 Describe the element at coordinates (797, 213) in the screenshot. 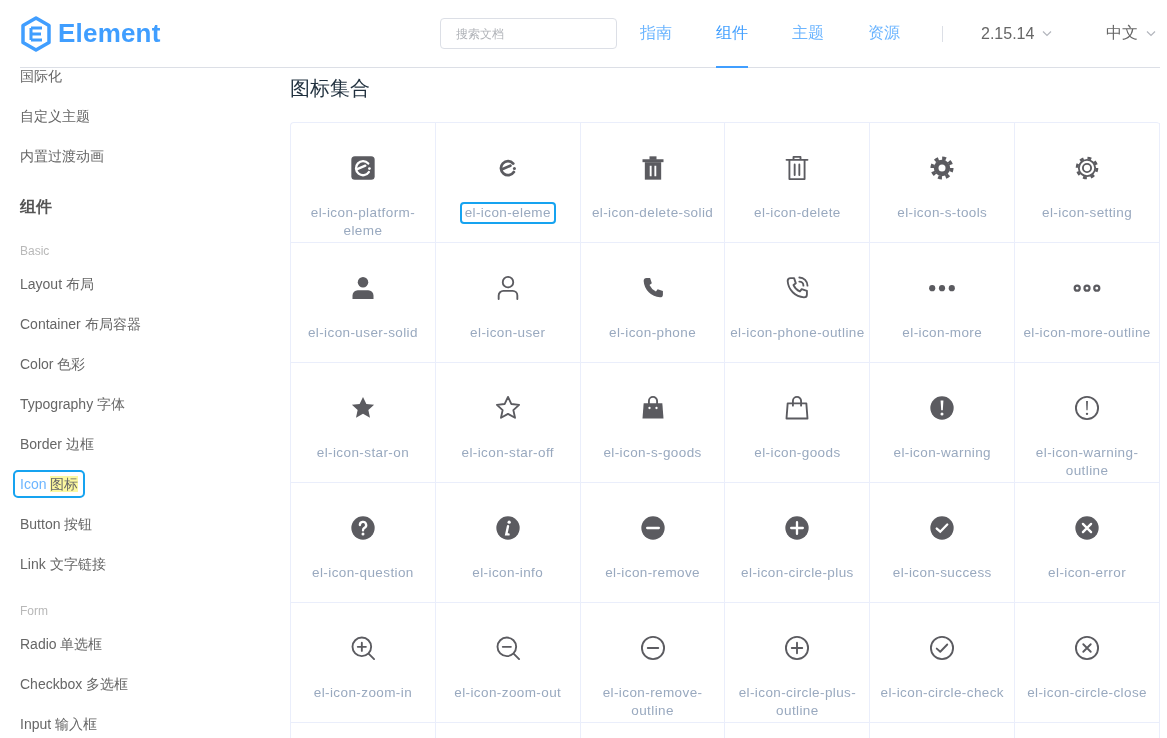

I see `icon-name: el-icon-delete` at that location.